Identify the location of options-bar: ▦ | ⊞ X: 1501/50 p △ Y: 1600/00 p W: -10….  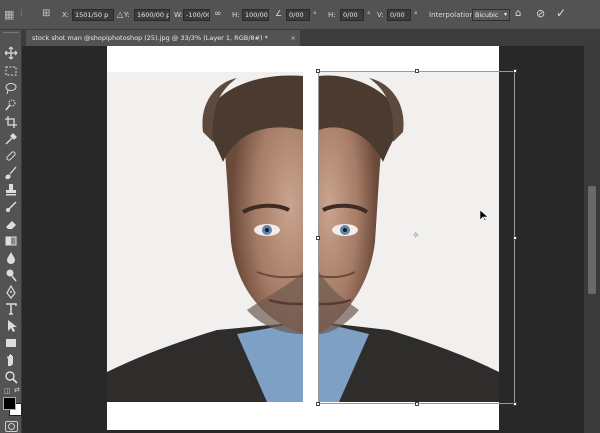
(300, 15).